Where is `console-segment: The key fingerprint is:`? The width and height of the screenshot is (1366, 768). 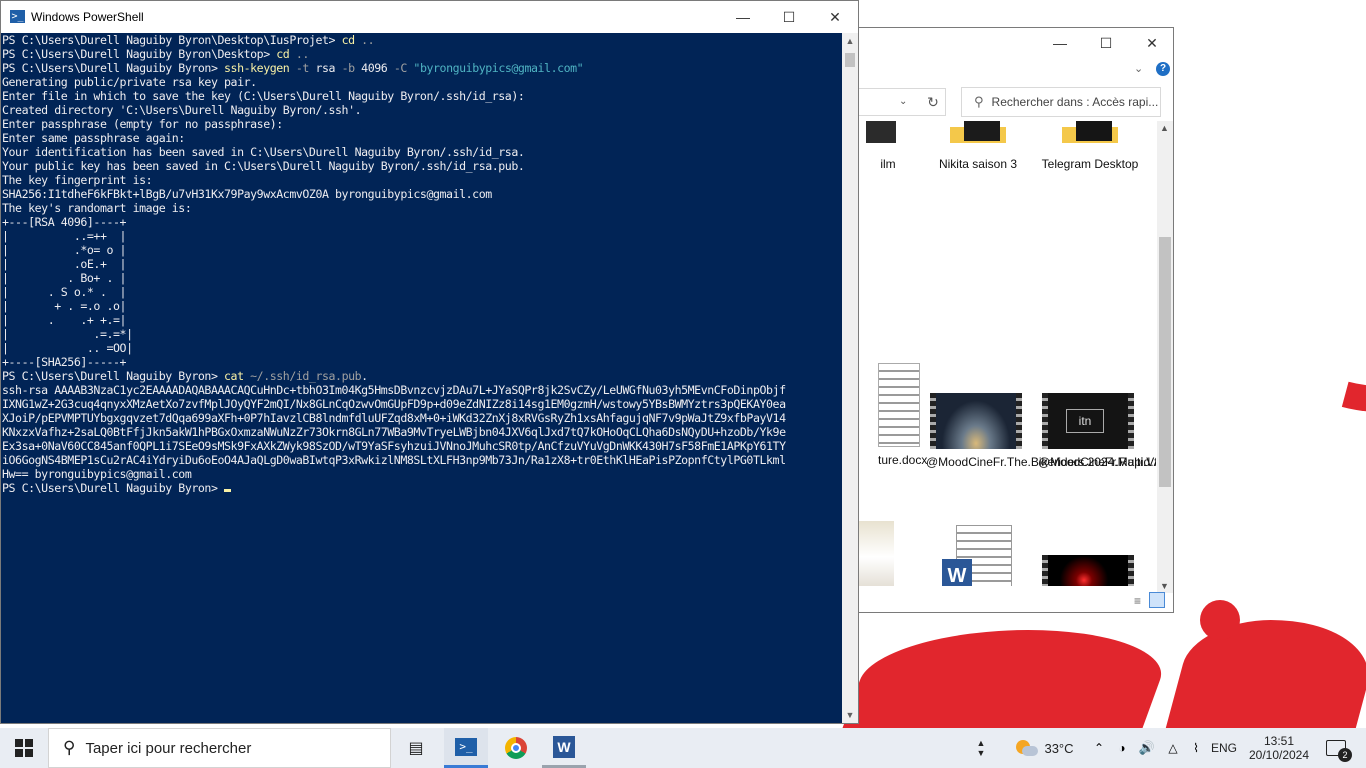 console-segment: The key fingerprint is: is located at coordinates (77, 180).